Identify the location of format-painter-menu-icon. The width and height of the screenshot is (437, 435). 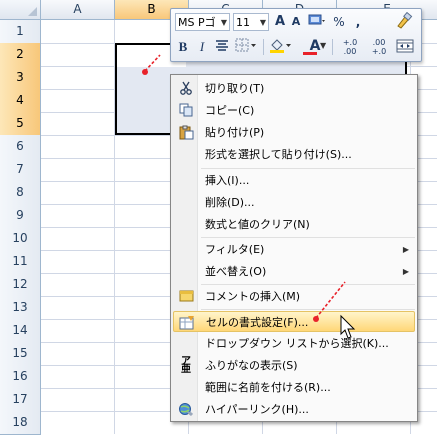
(317, 22).